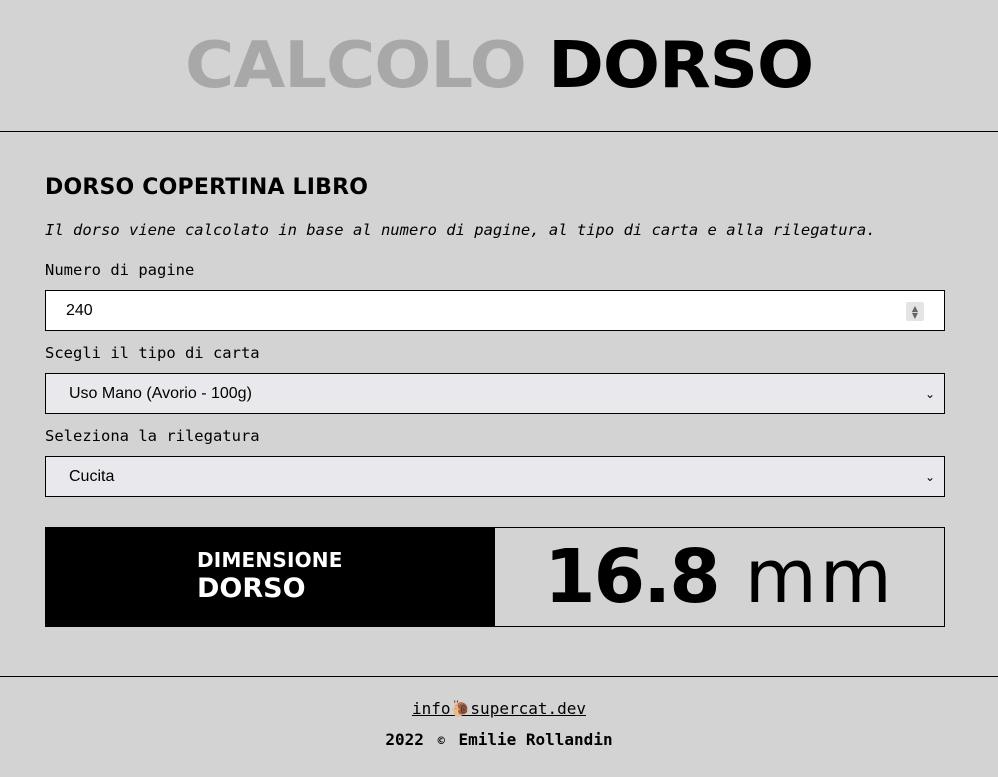 Image resolution: width=998 pixels, height=777 pixels. I want to click on spine-width-value: 16.8, so click(632, 577).